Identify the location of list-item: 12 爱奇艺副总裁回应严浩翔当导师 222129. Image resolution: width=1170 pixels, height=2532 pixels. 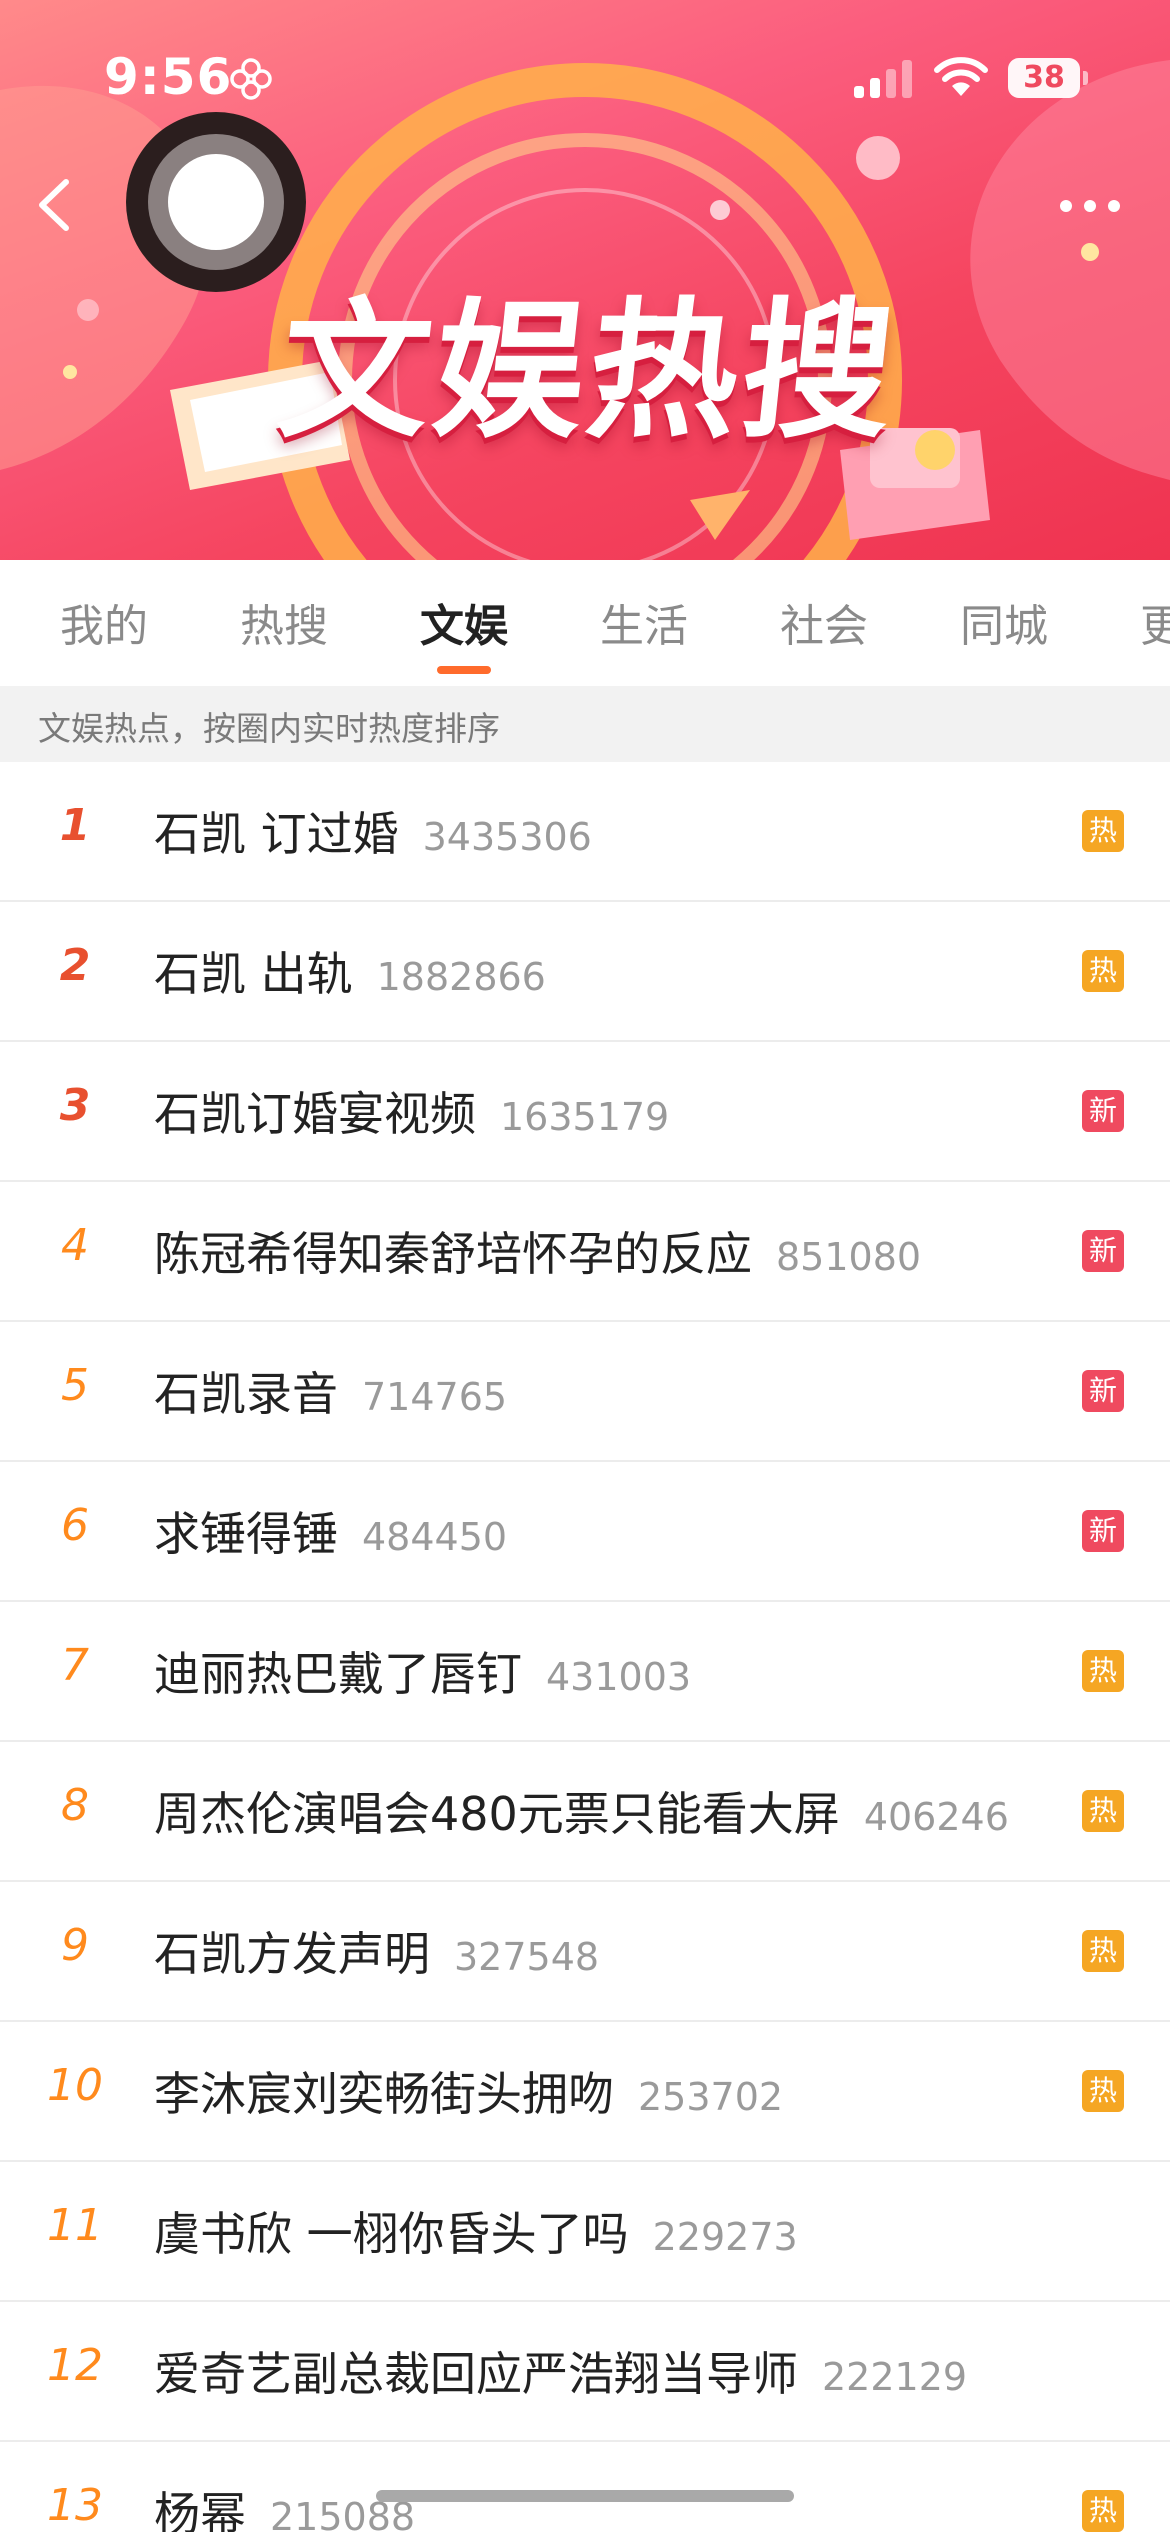
(585, 2372).